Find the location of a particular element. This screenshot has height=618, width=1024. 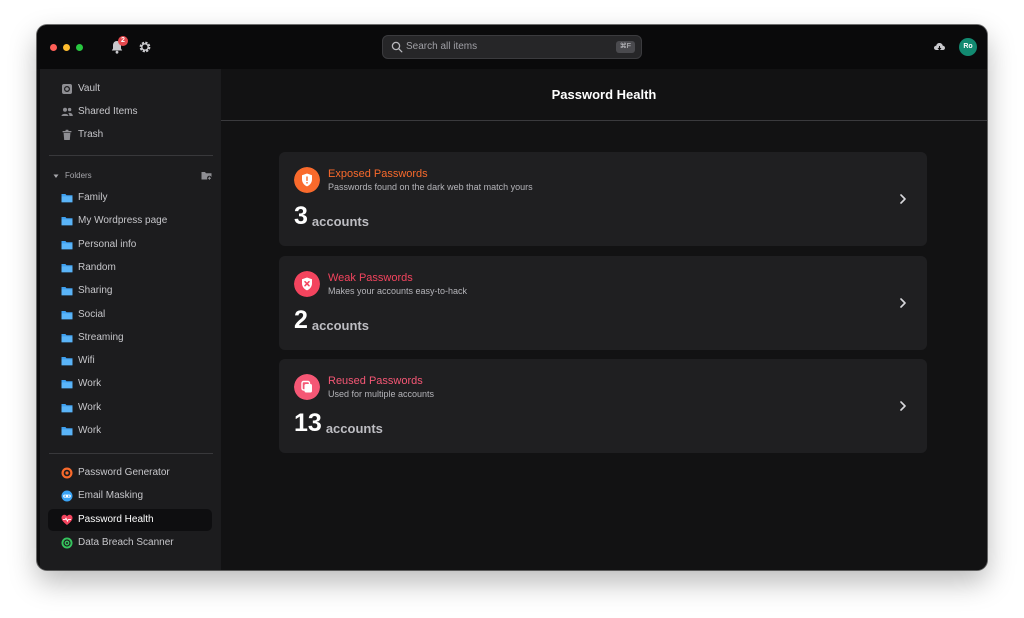

shield-alert-icon is located at coordinates (307, 180).